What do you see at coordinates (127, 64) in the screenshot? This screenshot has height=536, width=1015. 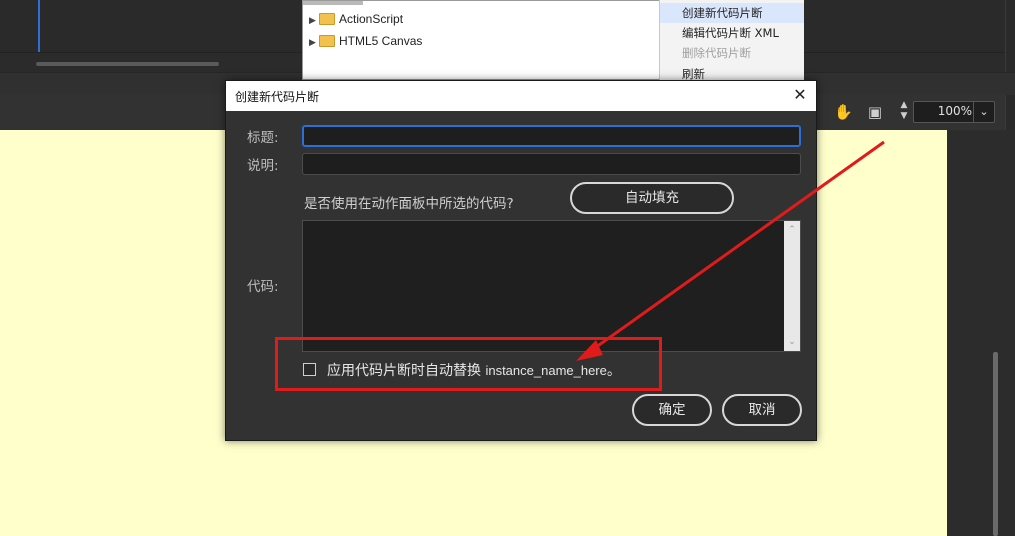 I see `horizontal-scroll-thumb` at bounding box center [127, 64].